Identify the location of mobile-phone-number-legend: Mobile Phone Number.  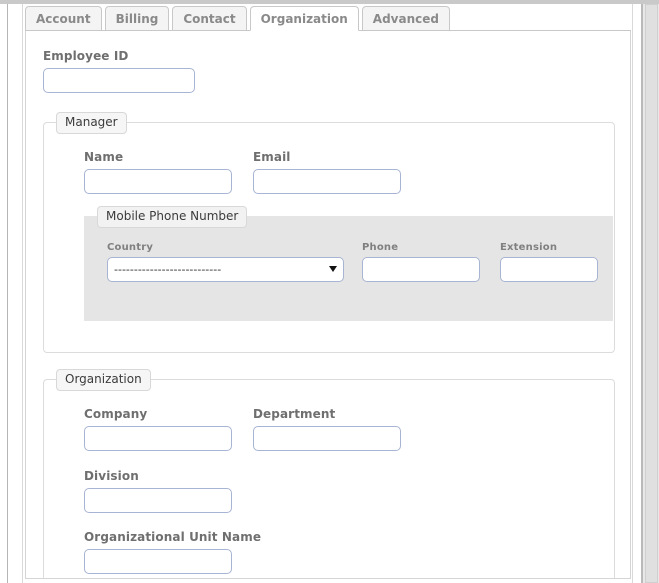
(172, 217).